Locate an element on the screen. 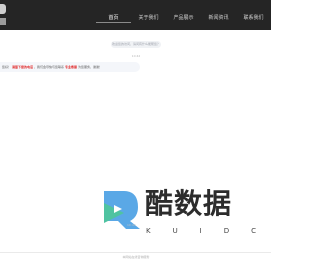 The width and height of the screenshot is (320, 261). chat-timestamp: 10:42 is located at coordinates (136, 56).